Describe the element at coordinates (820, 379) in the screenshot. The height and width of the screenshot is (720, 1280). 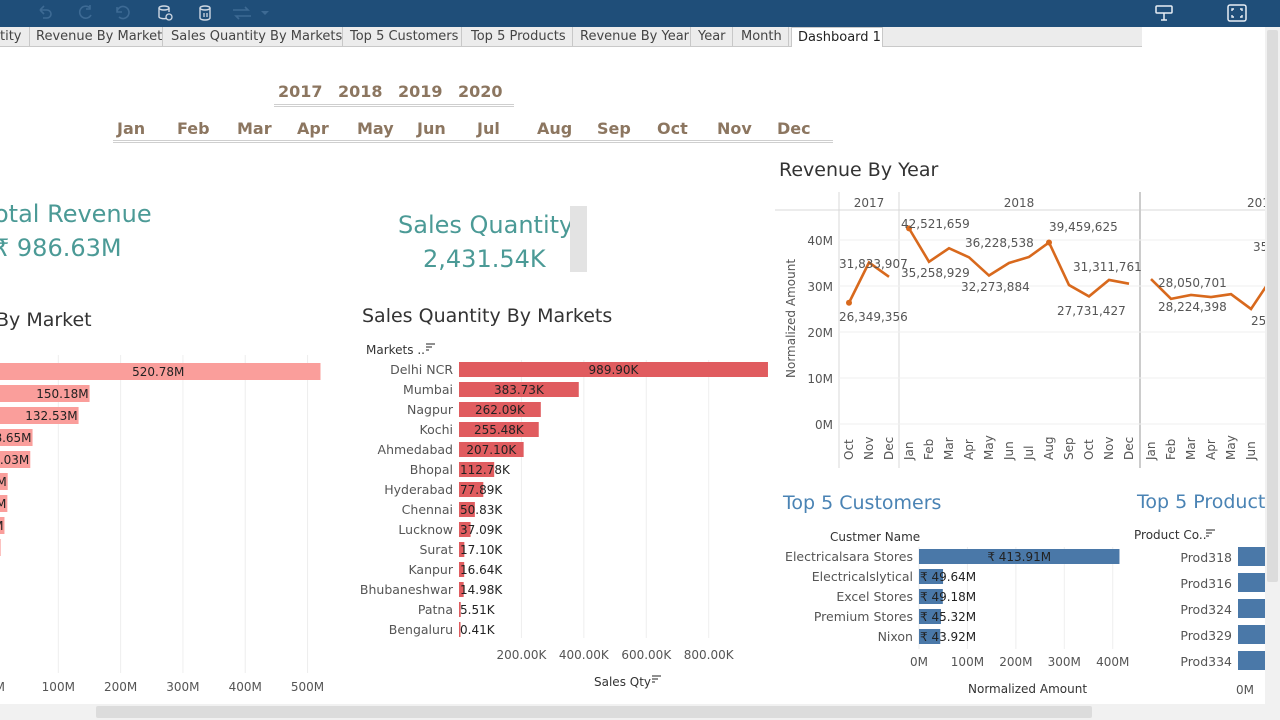
I see `year-y-tick: 10M` at that location.